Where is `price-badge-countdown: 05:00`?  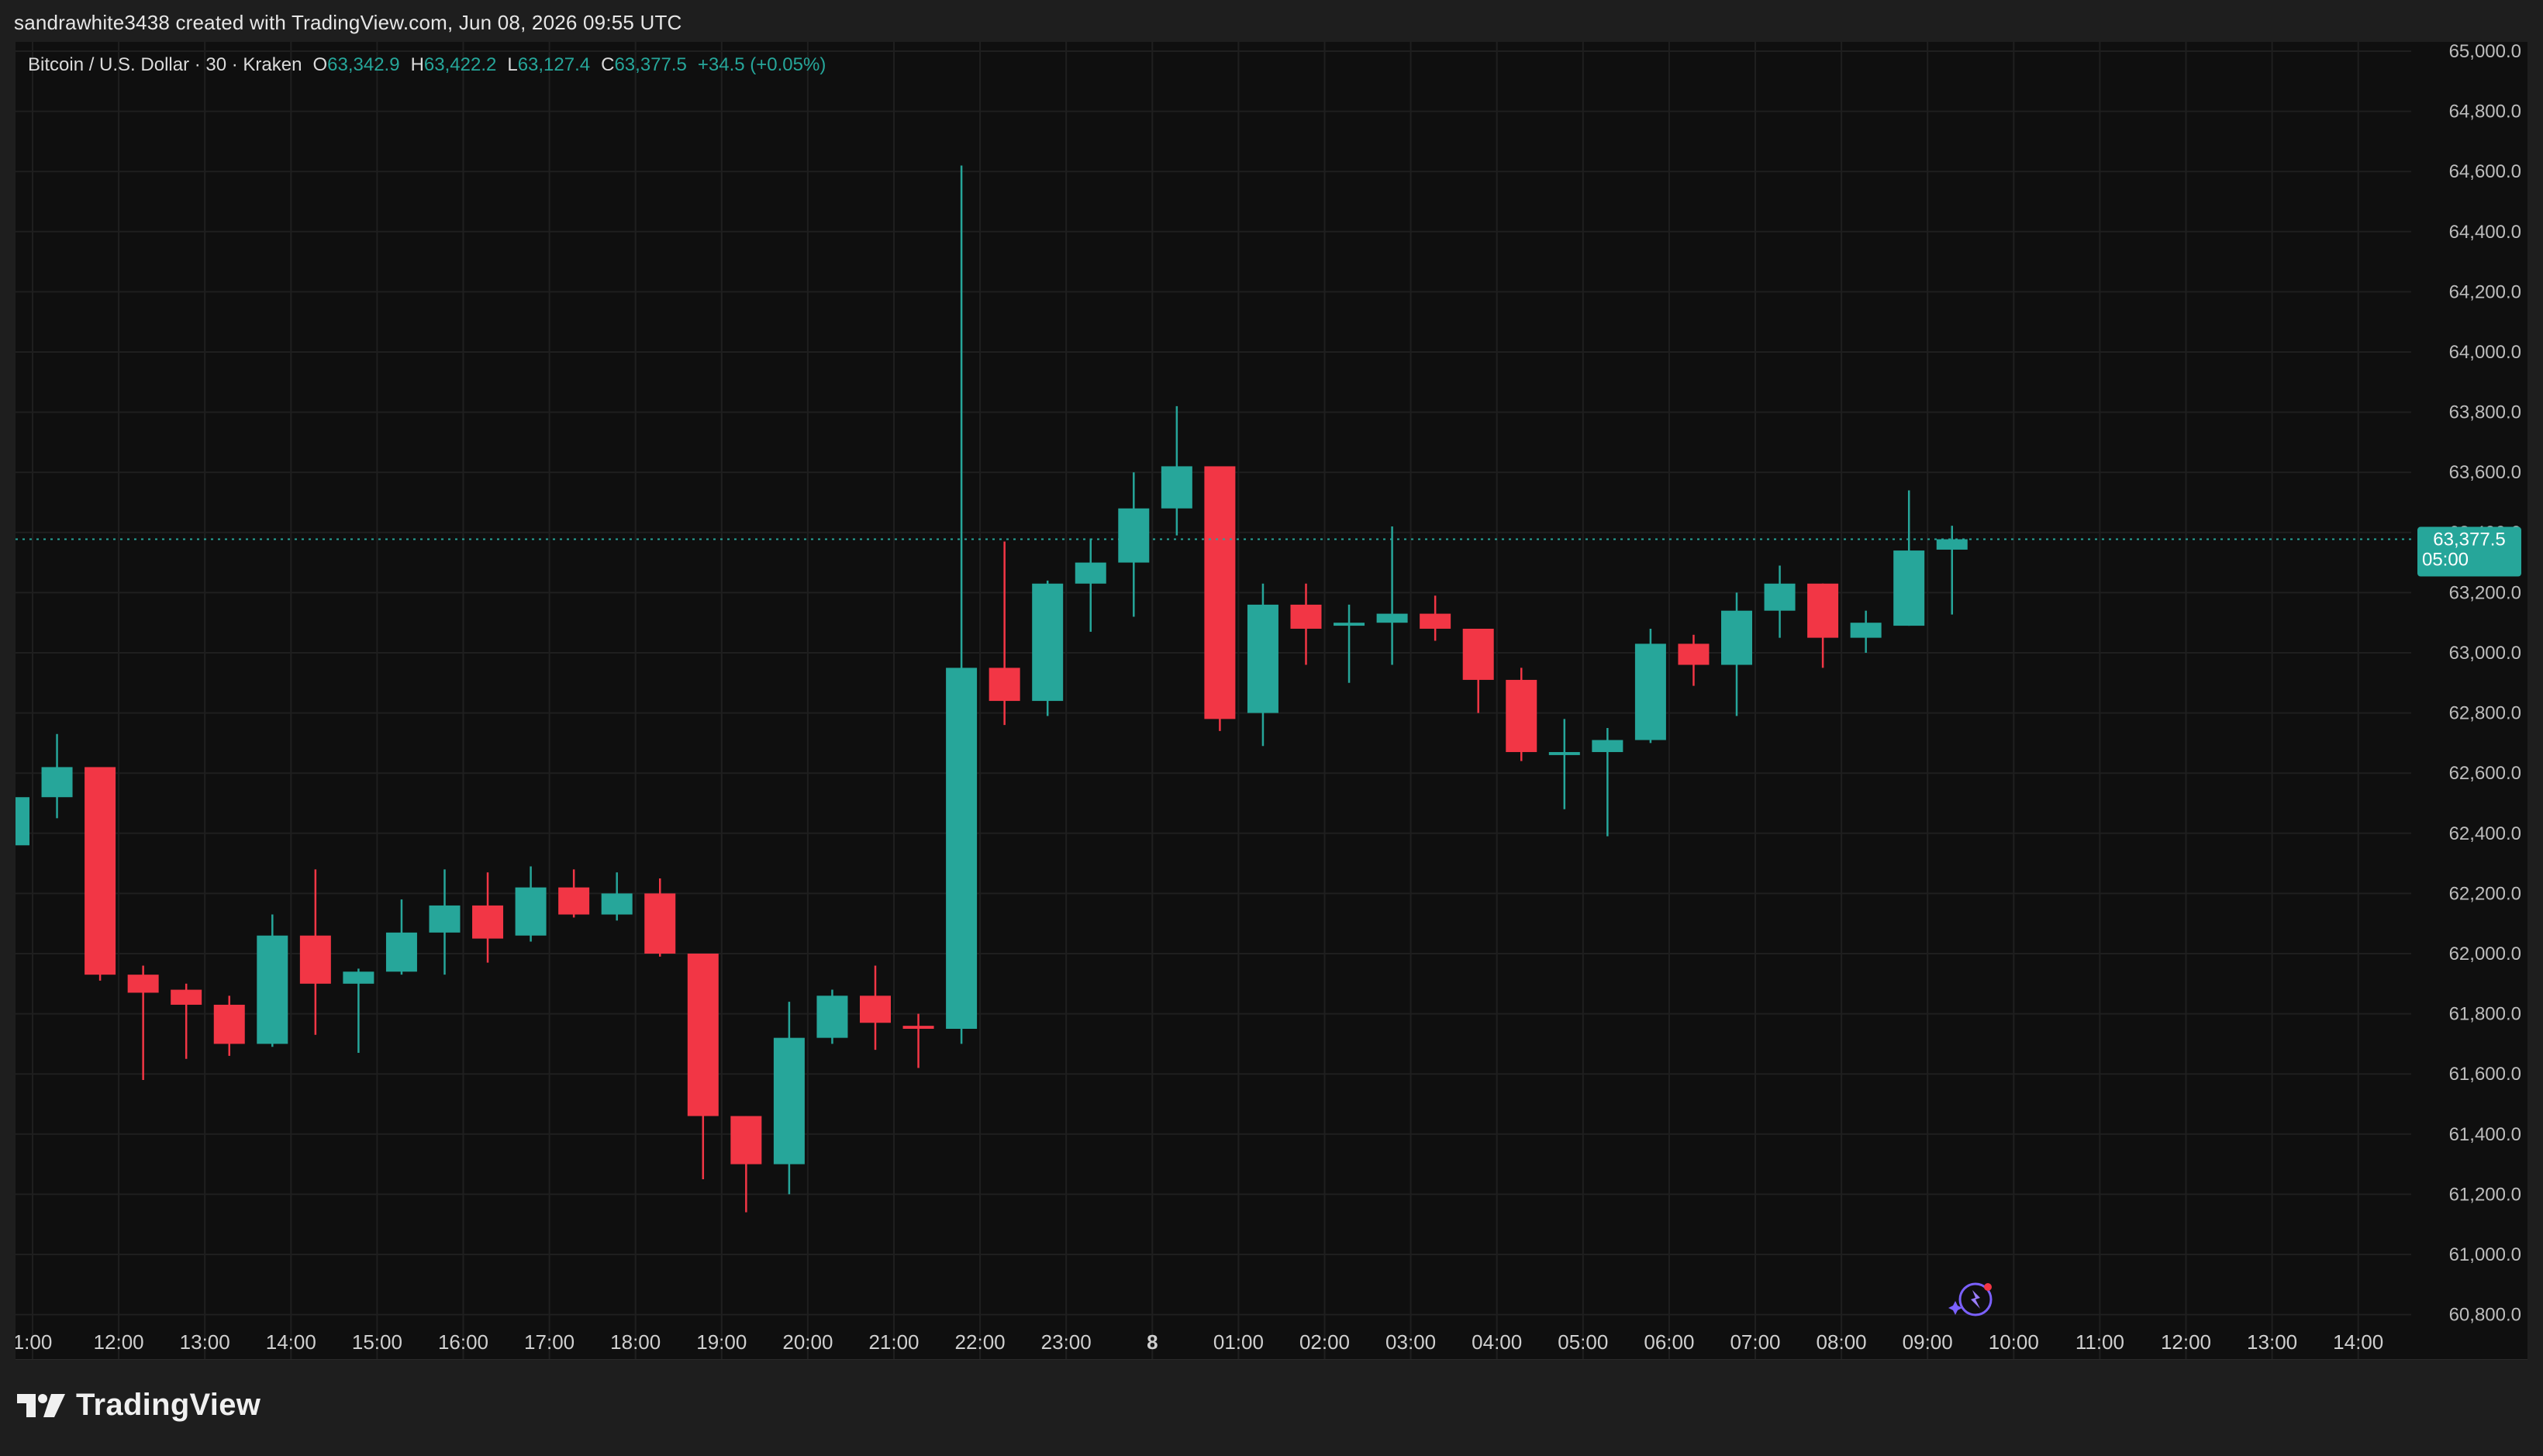
price-badge-countdown: 05:00 is located at coordinates (2445, 560).